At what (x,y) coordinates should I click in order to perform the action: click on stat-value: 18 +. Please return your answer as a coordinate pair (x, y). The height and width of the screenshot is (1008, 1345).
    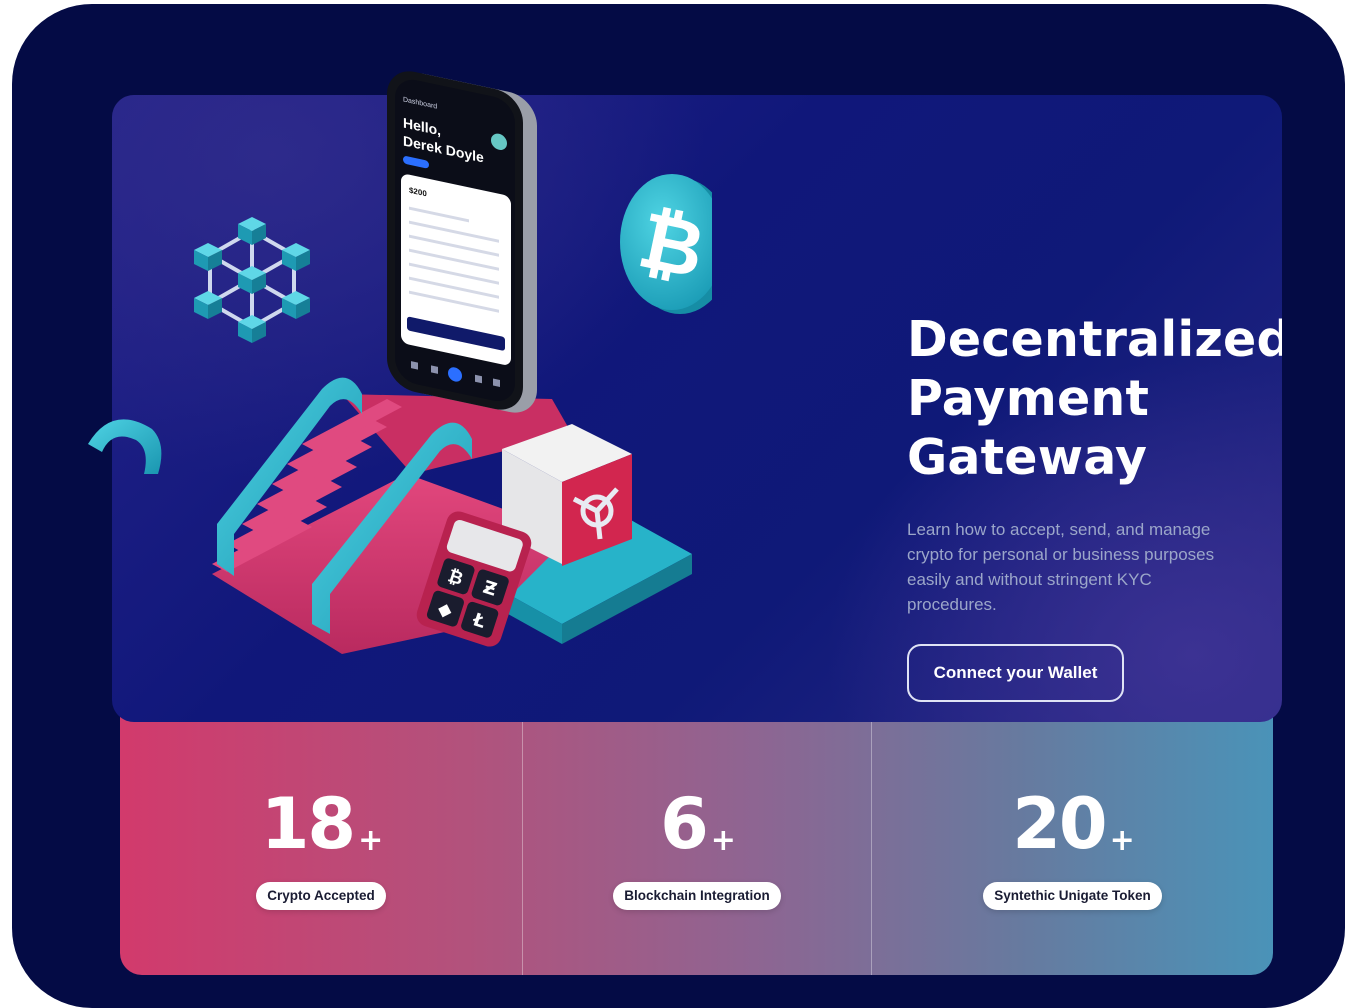
    Looking at the image, I should click on (322, 824).